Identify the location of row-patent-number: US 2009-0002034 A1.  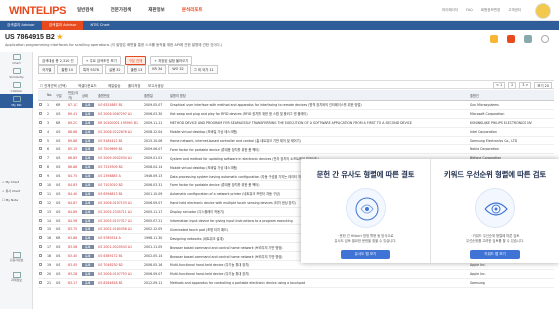
(120, 158).